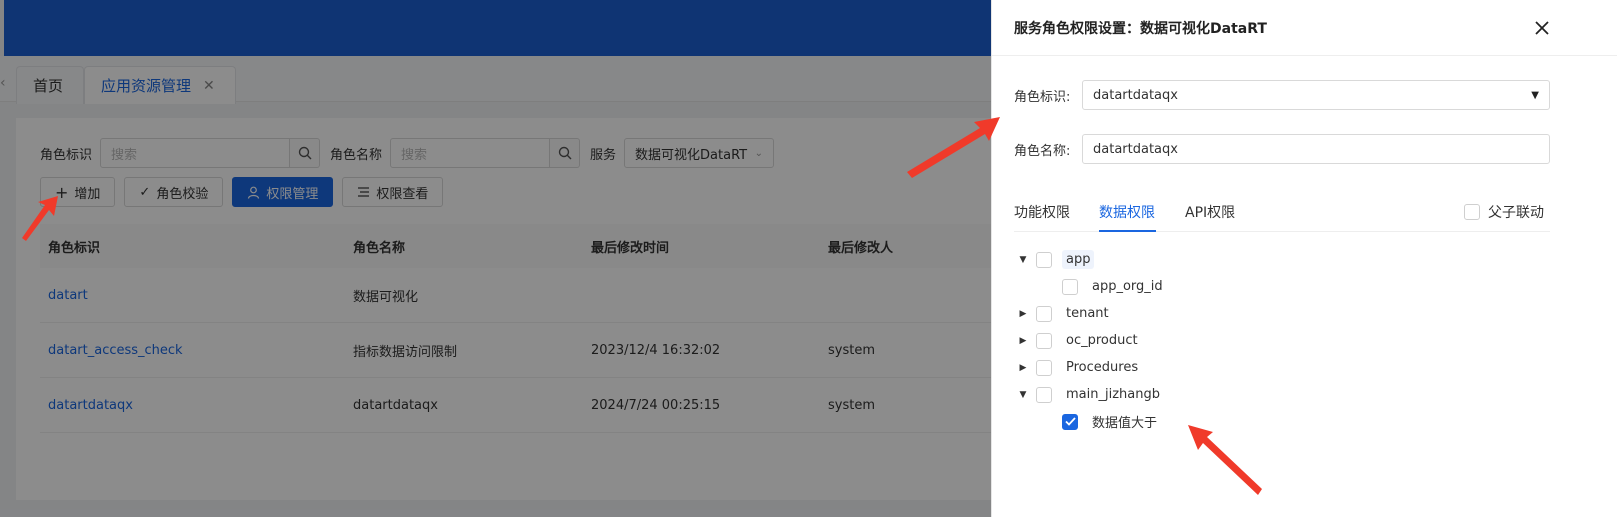 This screenshot has width=1617, height=517. I want to click on tree-node-app-org-id: ▼ app_org_id, so click(1090, 286).